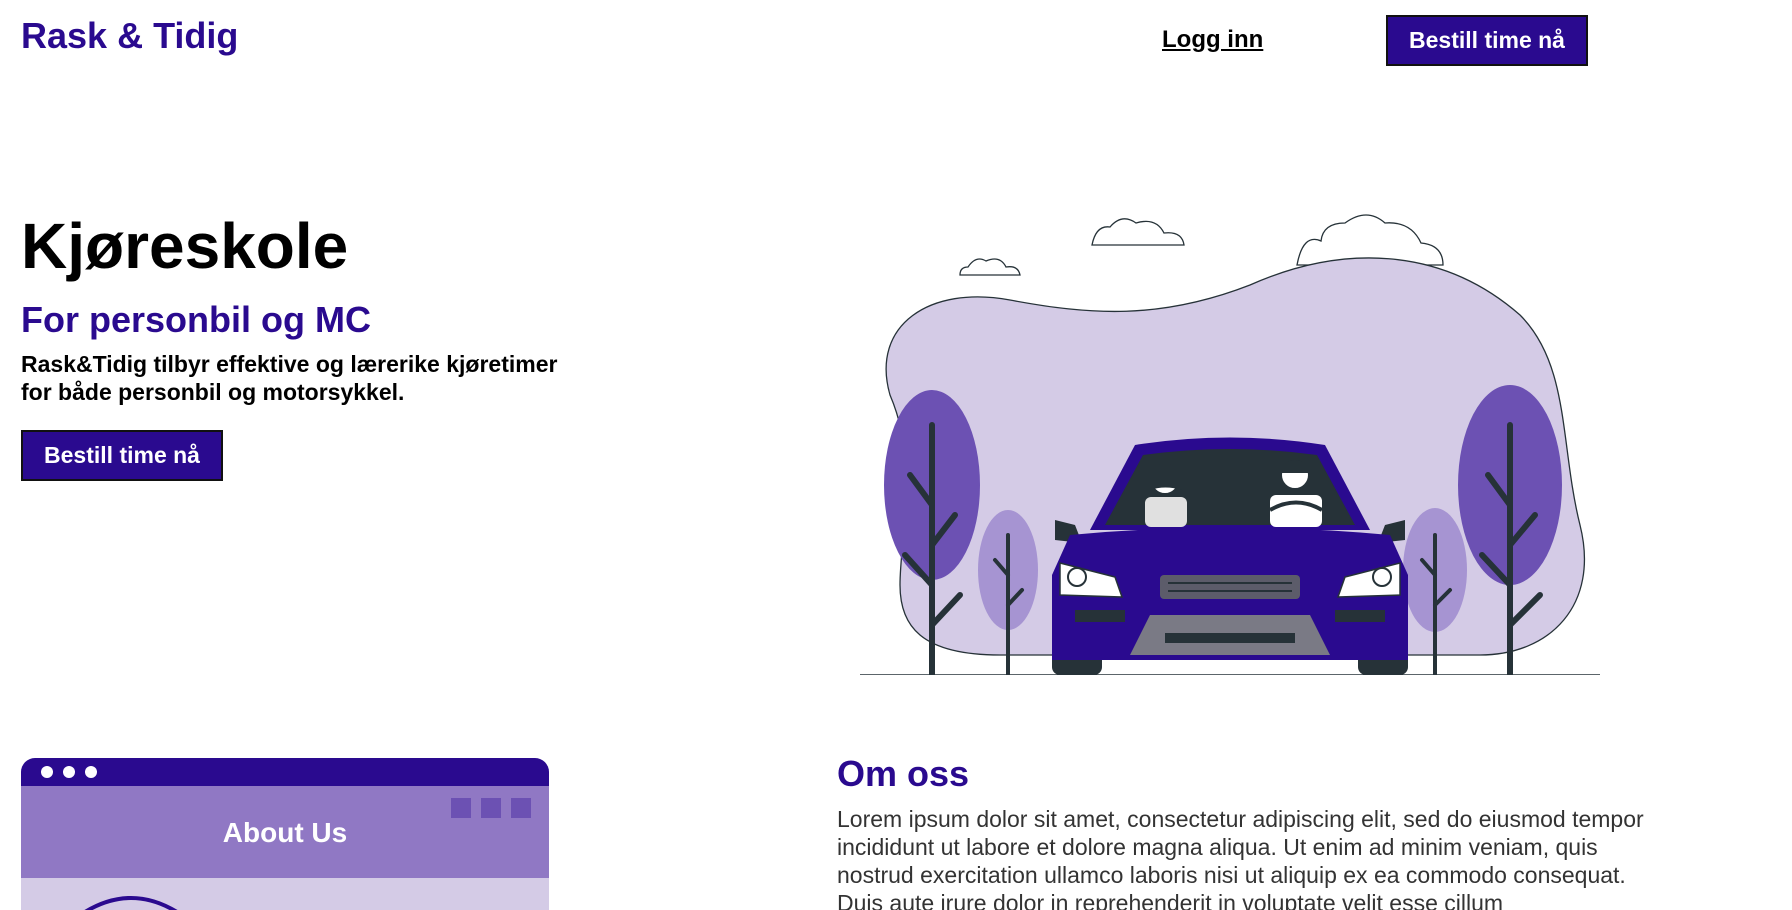 The image size is (1792, 910). I want to click on brand-logo: Rask & Tidig, so click(129, 36).